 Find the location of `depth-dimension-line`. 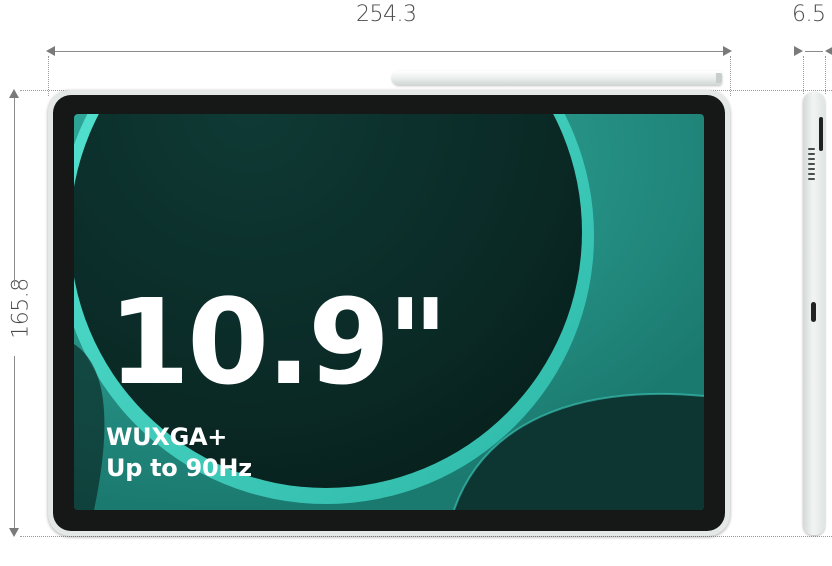

depth-dimension-line is located at coordinates (814, 51).